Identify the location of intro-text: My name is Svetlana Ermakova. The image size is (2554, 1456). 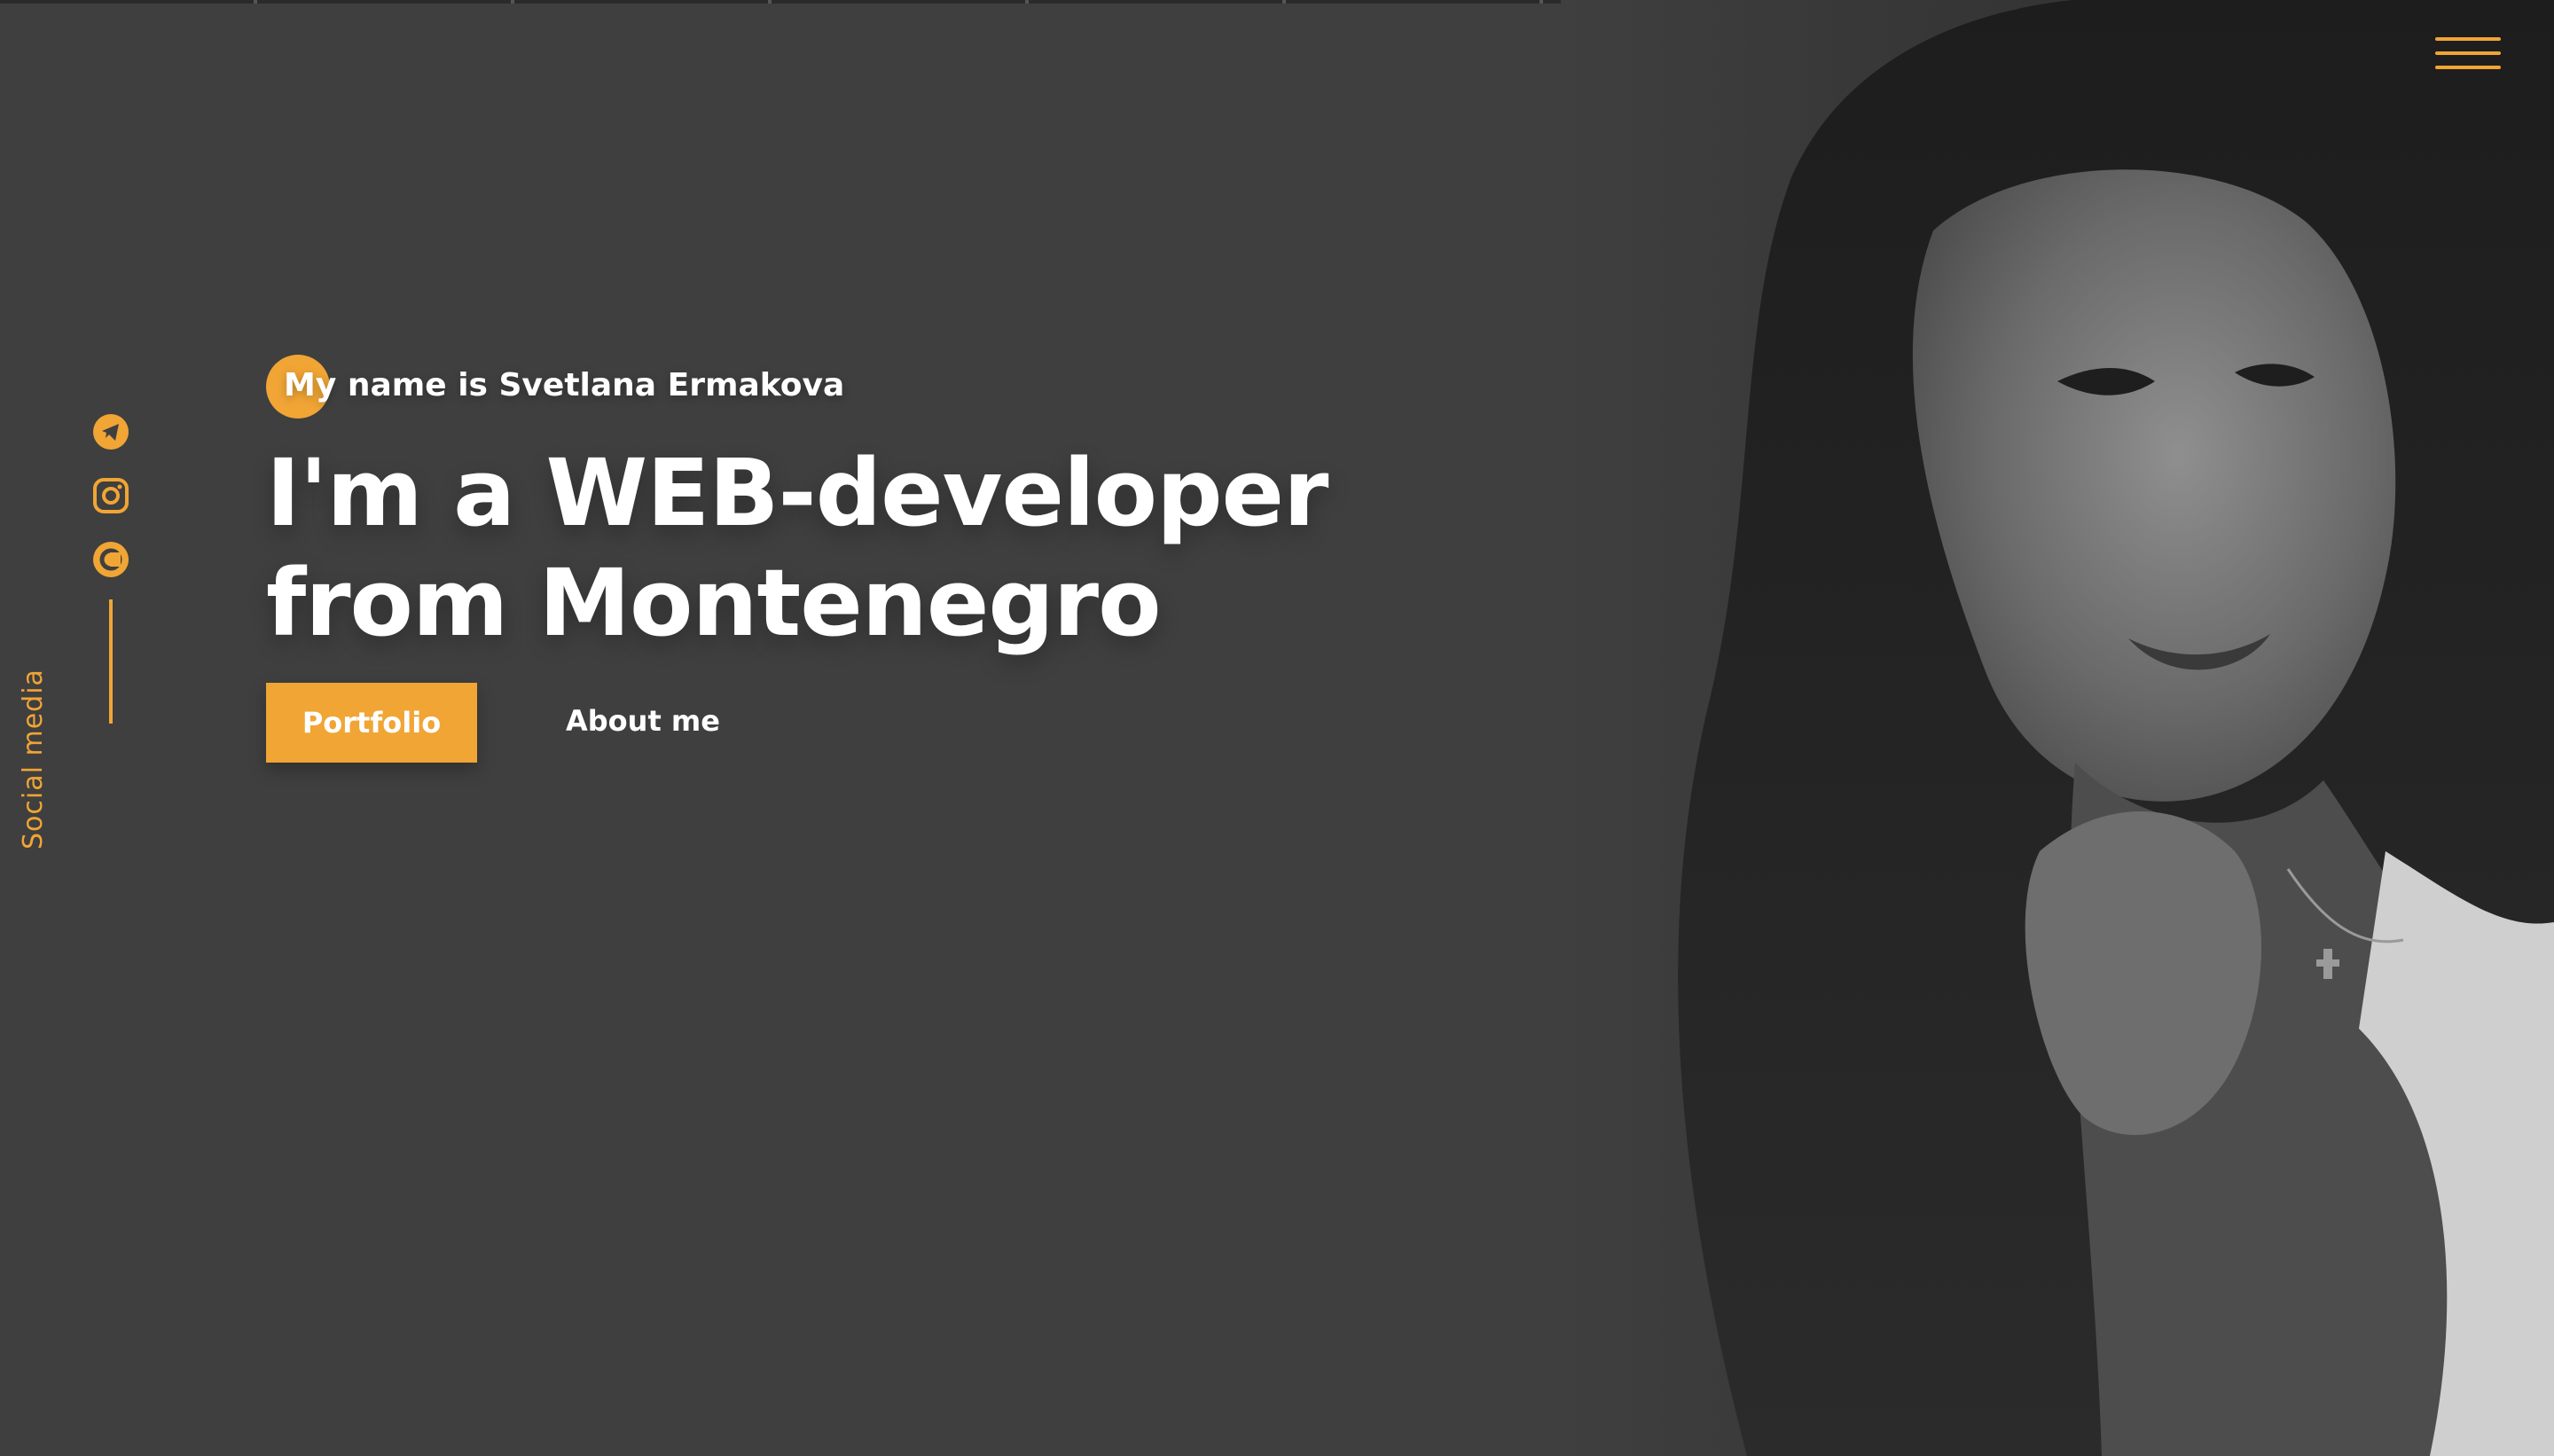
(564, 385).